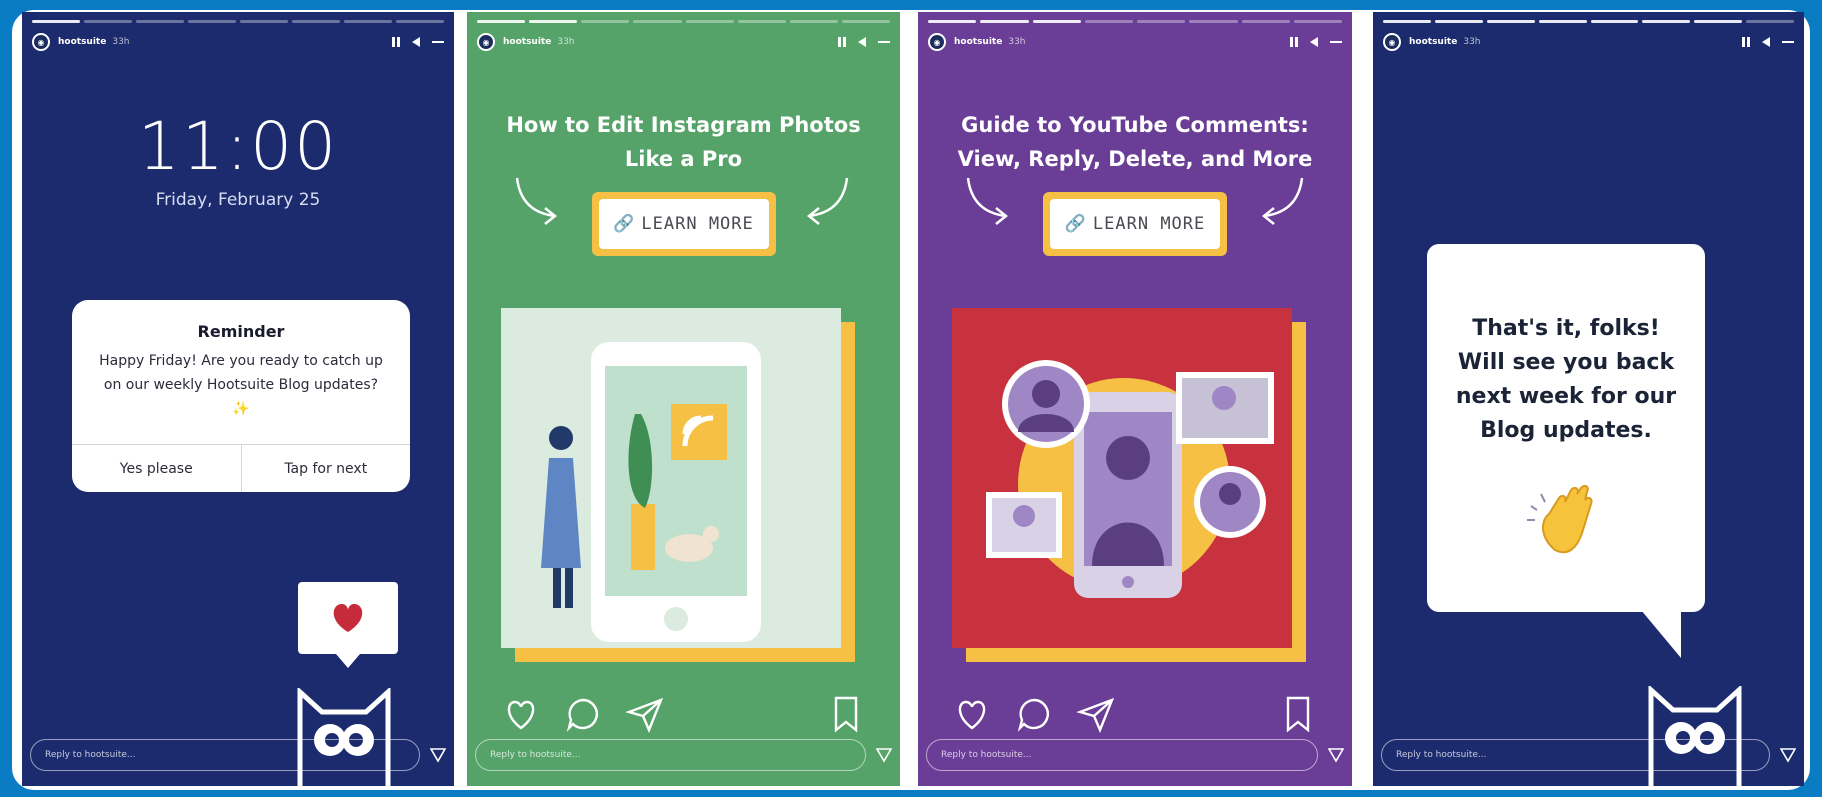 The image size is (1822, 797). Describe the element at coordinates (325, 468) in the screenshot. I see `tap-for-next-button: Tap for next` at that location.